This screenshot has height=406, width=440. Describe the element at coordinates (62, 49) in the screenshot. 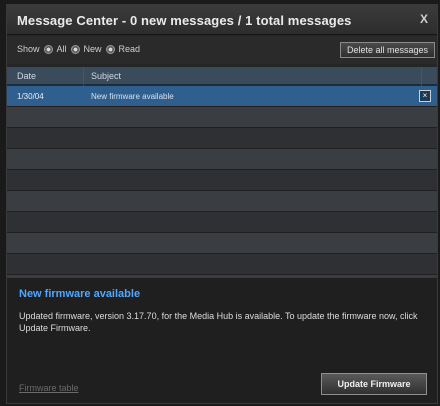

I see `filter-all-label: All` at that location.